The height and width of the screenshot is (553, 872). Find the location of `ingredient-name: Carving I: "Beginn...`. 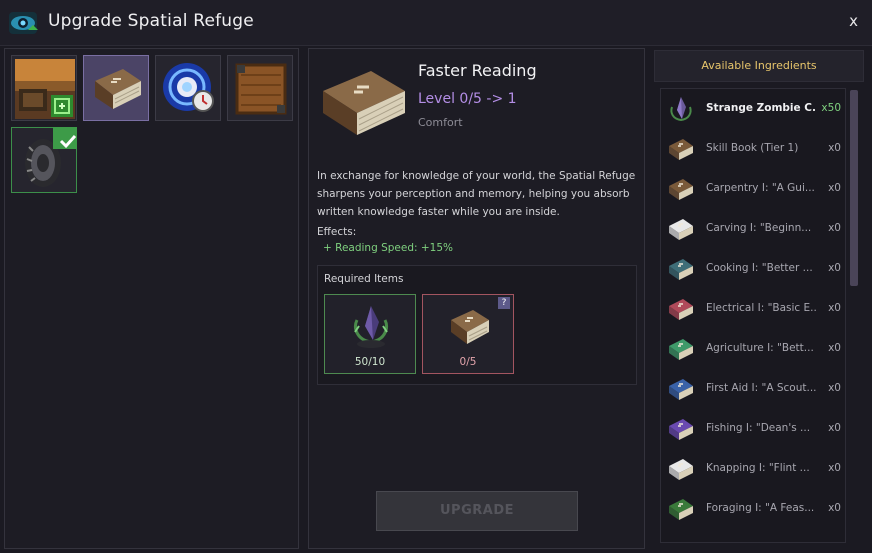

ingredient-name: Carving I: "Beginn... is located at coordinates (759, 228).